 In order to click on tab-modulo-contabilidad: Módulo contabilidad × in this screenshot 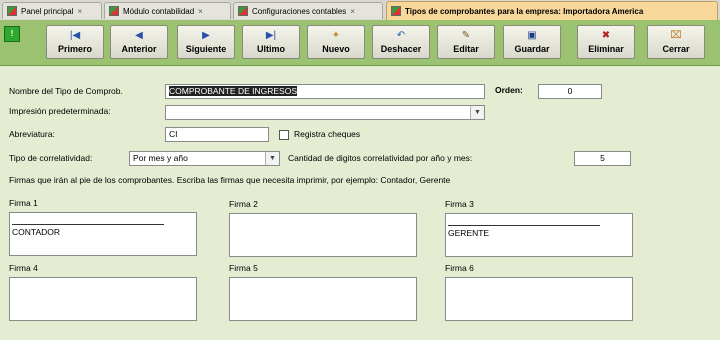, I will do `click(167, 10)`.